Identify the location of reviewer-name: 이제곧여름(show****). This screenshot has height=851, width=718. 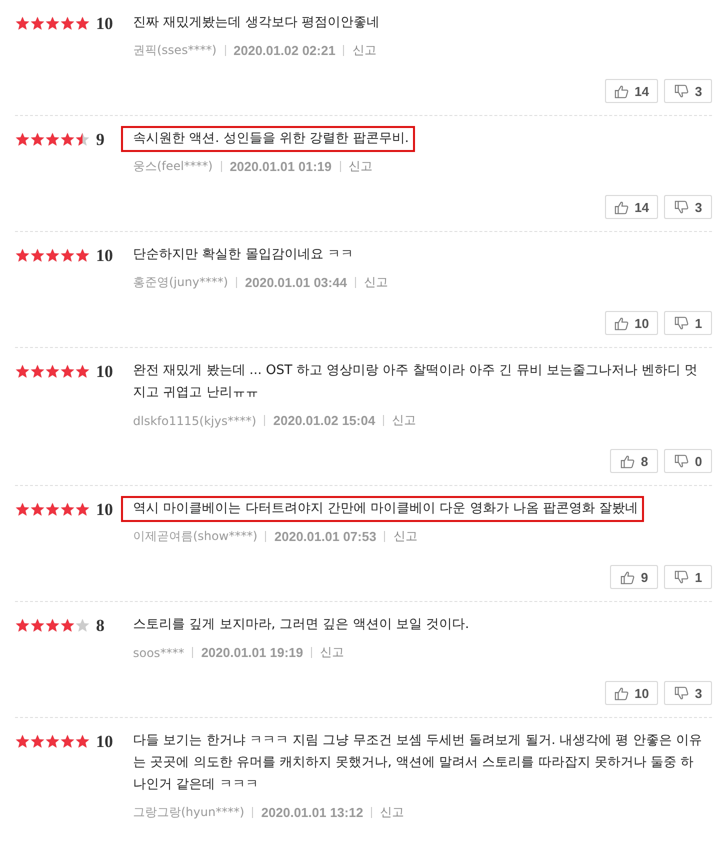
(195, 536).